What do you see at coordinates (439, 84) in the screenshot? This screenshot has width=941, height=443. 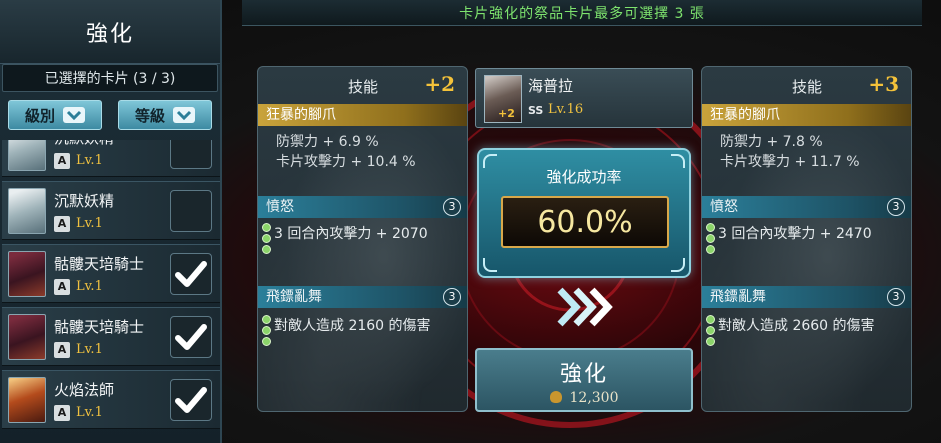 I see `skill-level: +2` at bounding box center [439, 84].